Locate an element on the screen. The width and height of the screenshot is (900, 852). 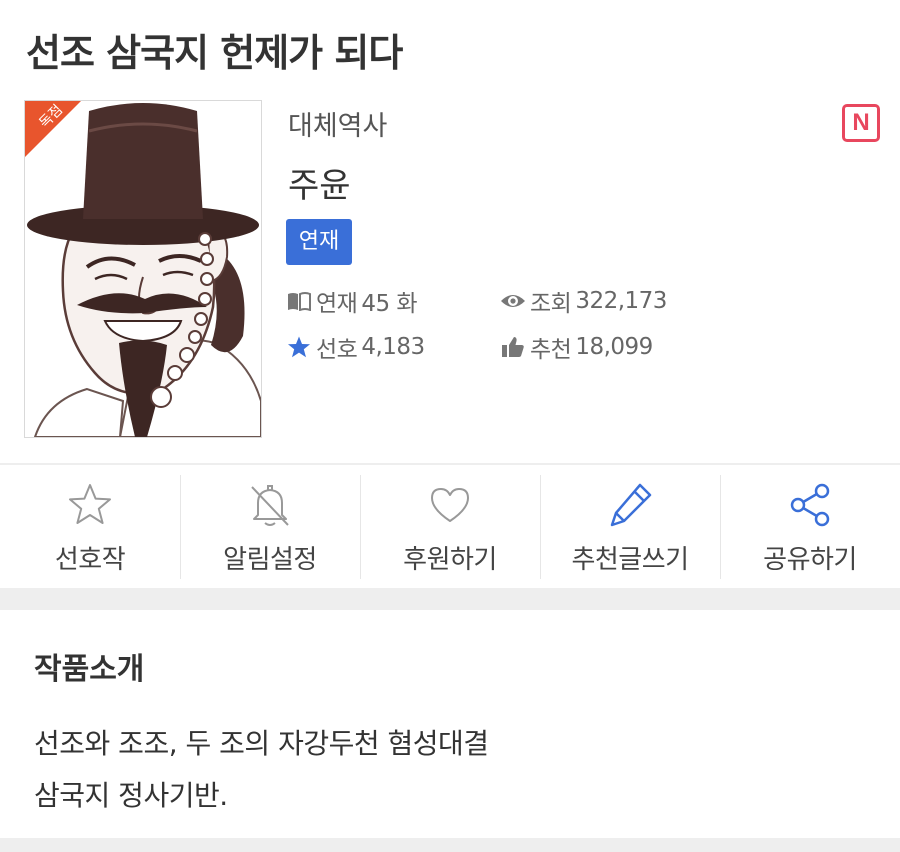
stat-favorites: 선호 4,183 is located at coordinates (355, 347).